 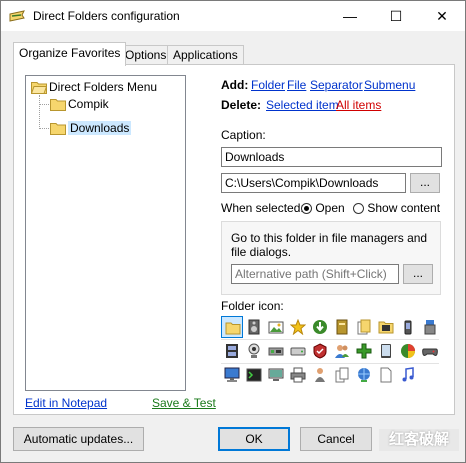 I want to click on maximize-button: ☐, so click(x=396, y=16).